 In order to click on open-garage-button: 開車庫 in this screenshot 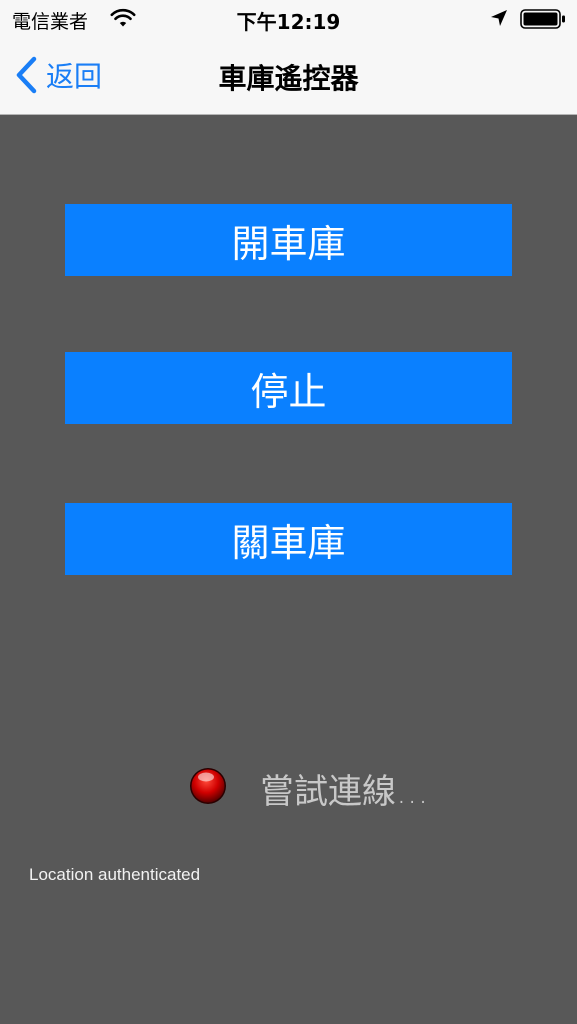, I will do `click(288, 240)`.